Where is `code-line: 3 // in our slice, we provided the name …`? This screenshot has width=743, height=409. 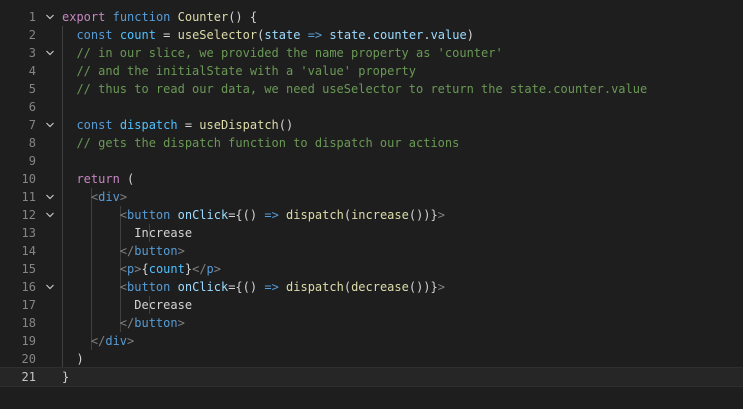 code-line: 3 // in our slice, we provided the name … is located at coordinates (371, 53).